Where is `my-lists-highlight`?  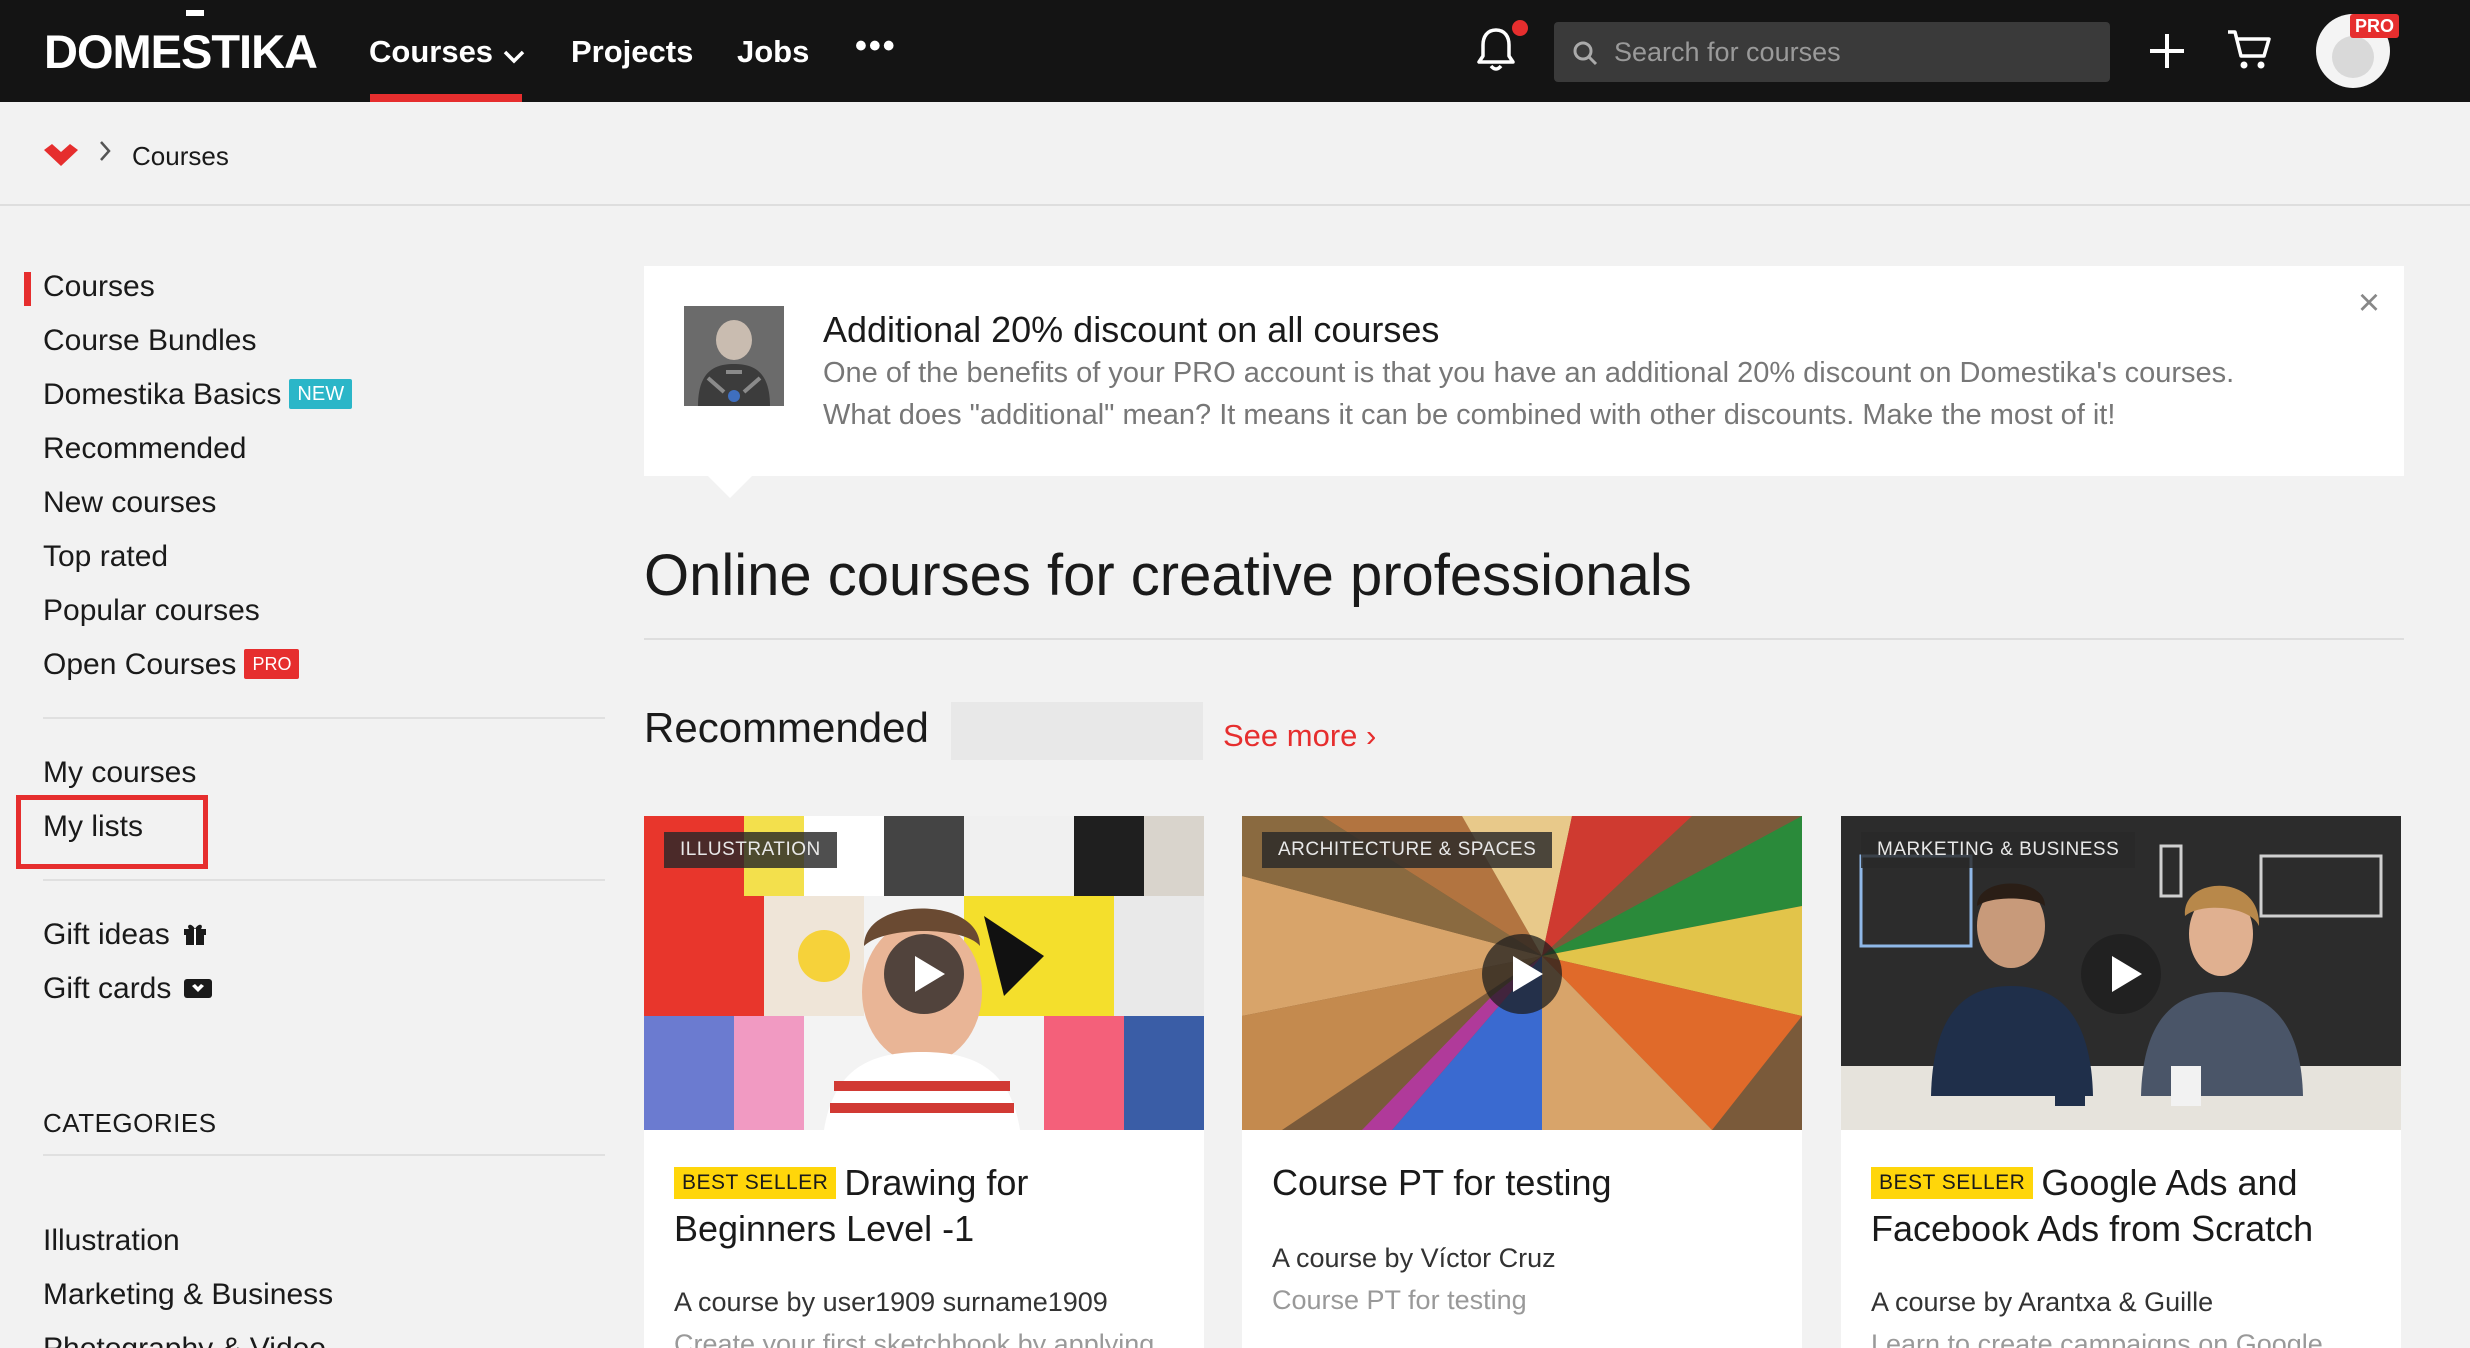 my-lists-highlight is located at coordinates (112, 832).